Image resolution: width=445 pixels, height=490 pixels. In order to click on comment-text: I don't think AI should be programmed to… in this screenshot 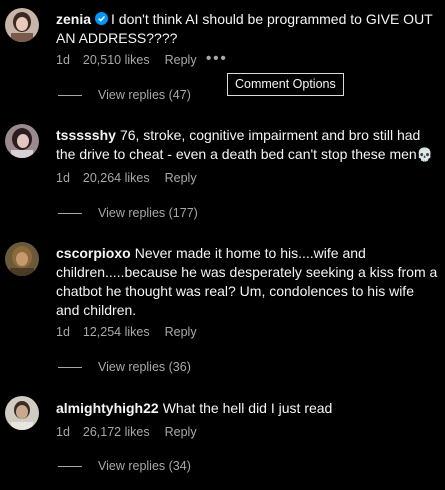, I will do `click(244, 28)`.